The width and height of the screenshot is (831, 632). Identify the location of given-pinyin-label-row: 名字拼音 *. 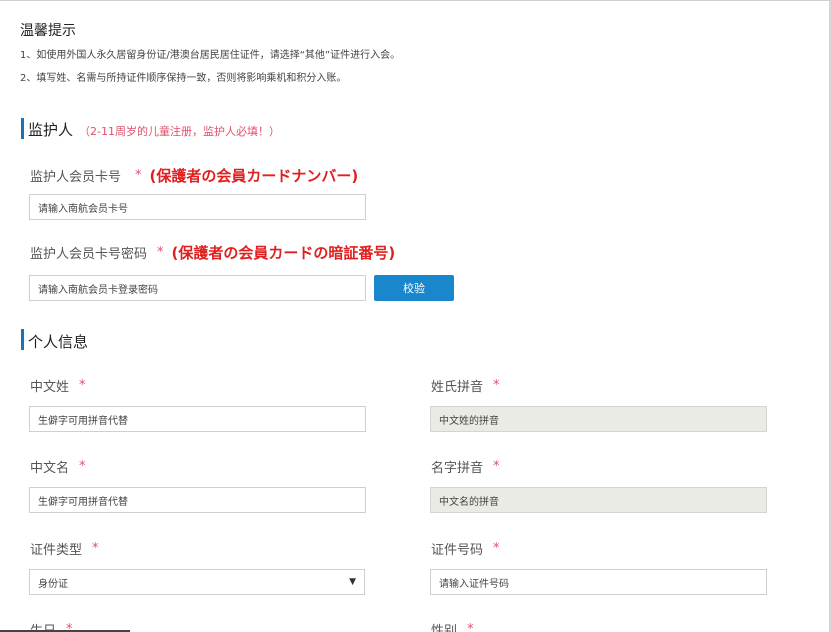
(465, 466).